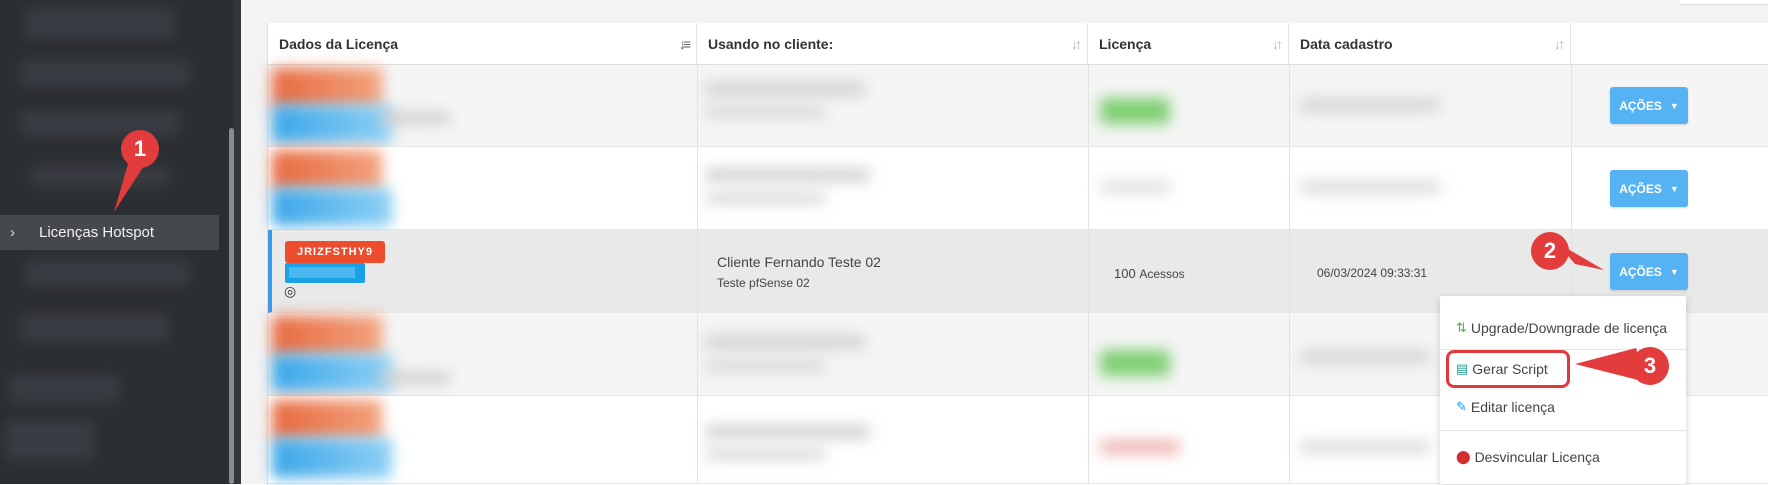  I want to click on column-header-data-cadastro: Data cadastro ↓↑, so click(1430, 44).